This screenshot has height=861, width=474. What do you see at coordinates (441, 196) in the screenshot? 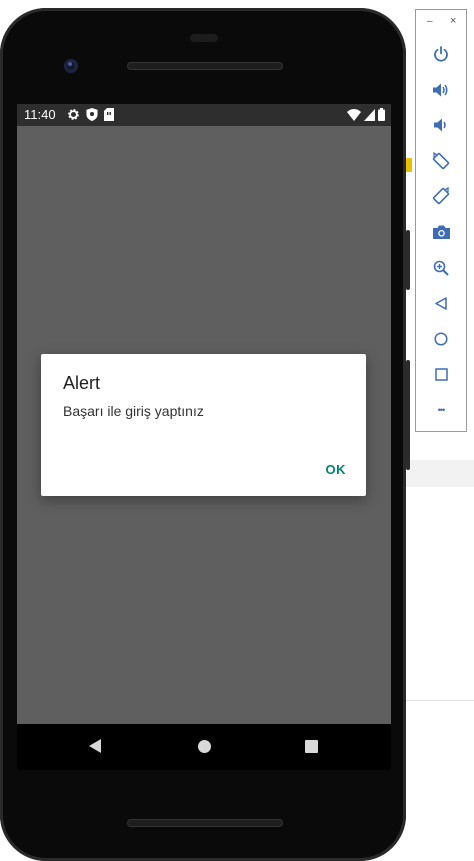
I see `rotate-right-icon` at bounding box center [441, 196].